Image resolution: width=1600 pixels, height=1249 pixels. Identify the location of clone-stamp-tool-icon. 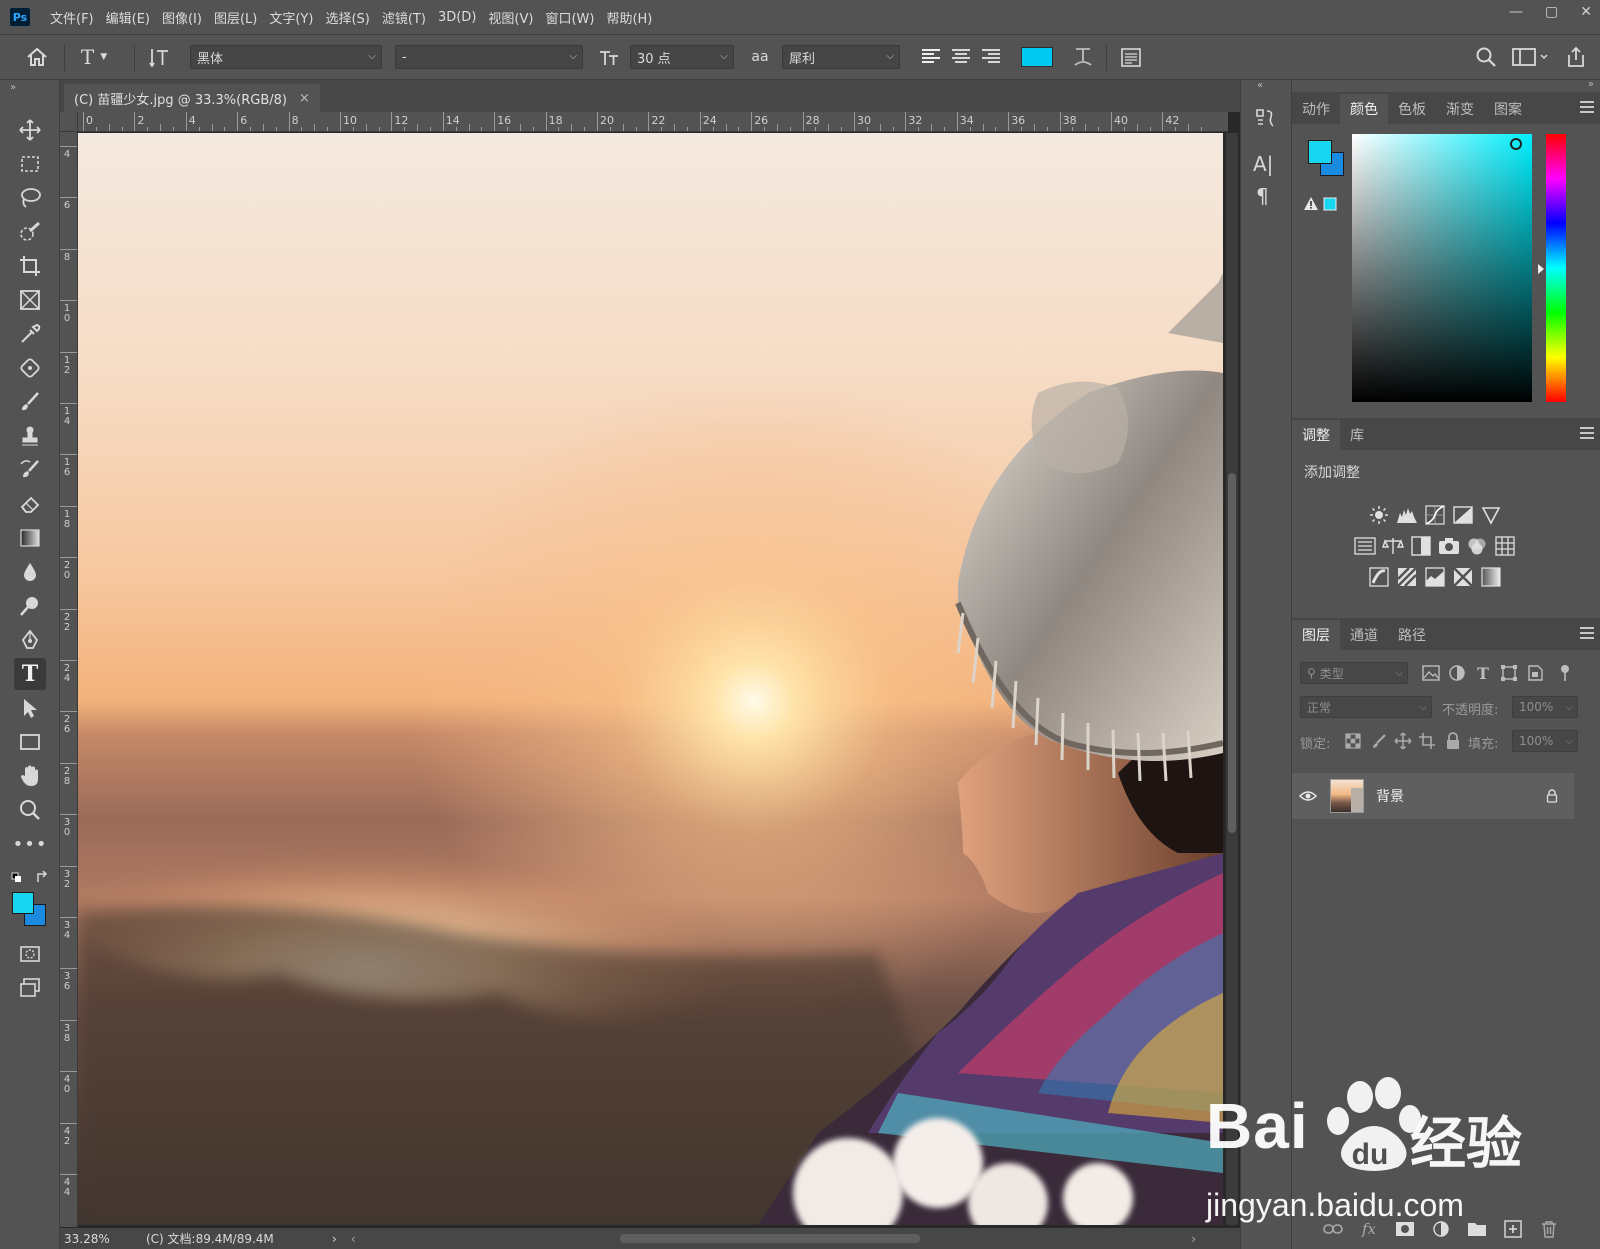
(30, 436).